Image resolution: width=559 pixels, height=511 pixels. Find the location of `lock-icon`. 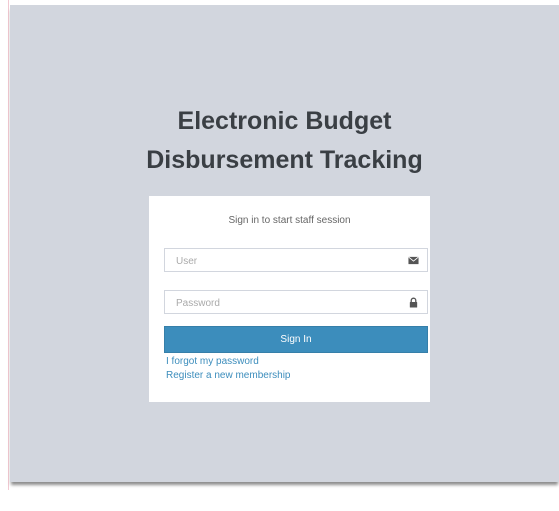

lock-icon is located at coordinates (413, 302).